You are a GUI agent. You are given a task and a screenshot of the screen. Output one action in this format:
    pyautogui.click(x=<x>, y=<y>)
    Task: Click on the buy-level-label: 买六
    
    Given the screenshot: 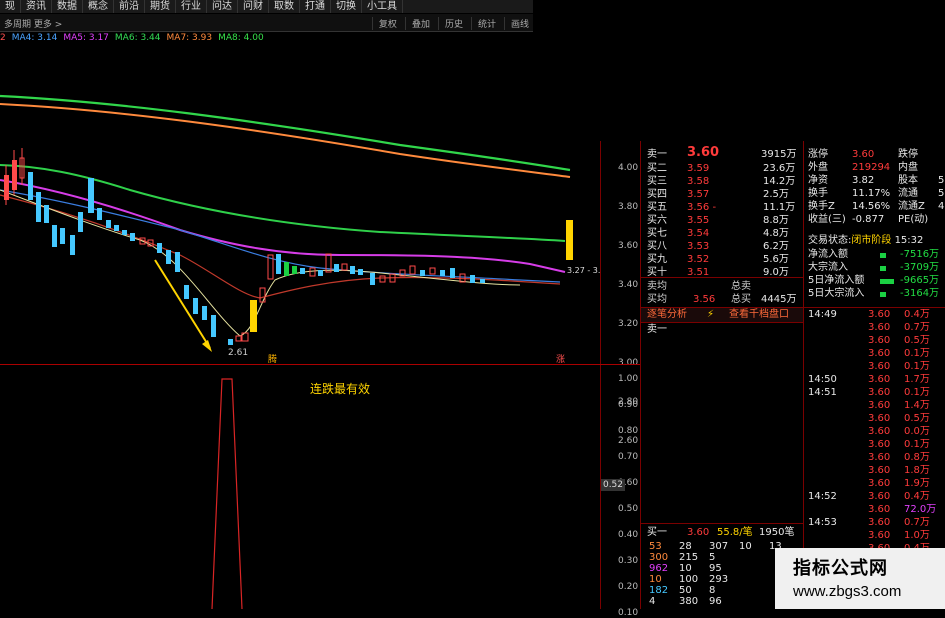 What is the action you would take?
    pyautogui.click(x=657, y=220)
    